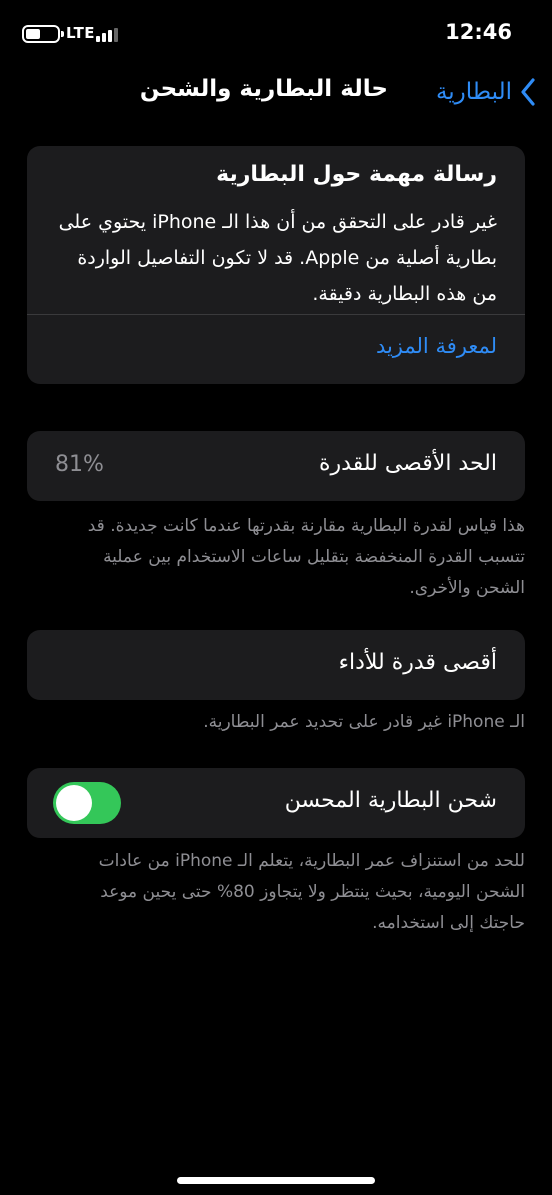 The image size is (552, 1195). Describe the element at coordinates (108, 35) in the screenshot. I see `signal-icon` at that location.